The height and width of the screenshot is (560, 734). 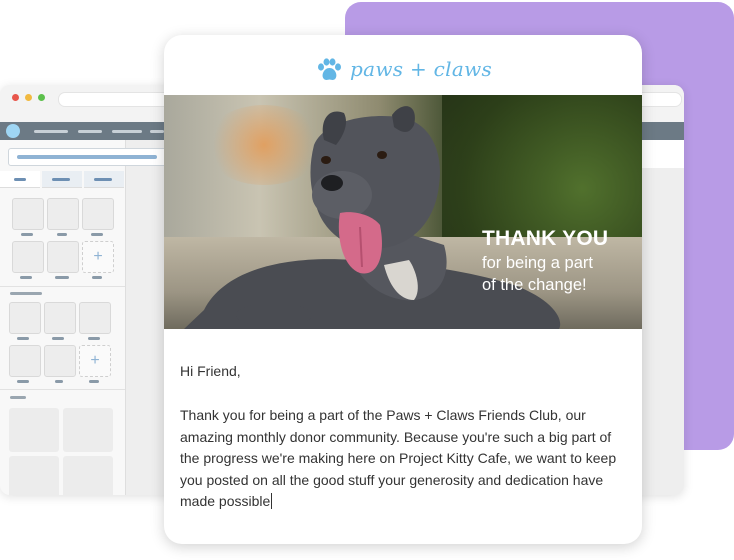 I want to click on hero-title: THANK YOU, so click(x=545, y=238).